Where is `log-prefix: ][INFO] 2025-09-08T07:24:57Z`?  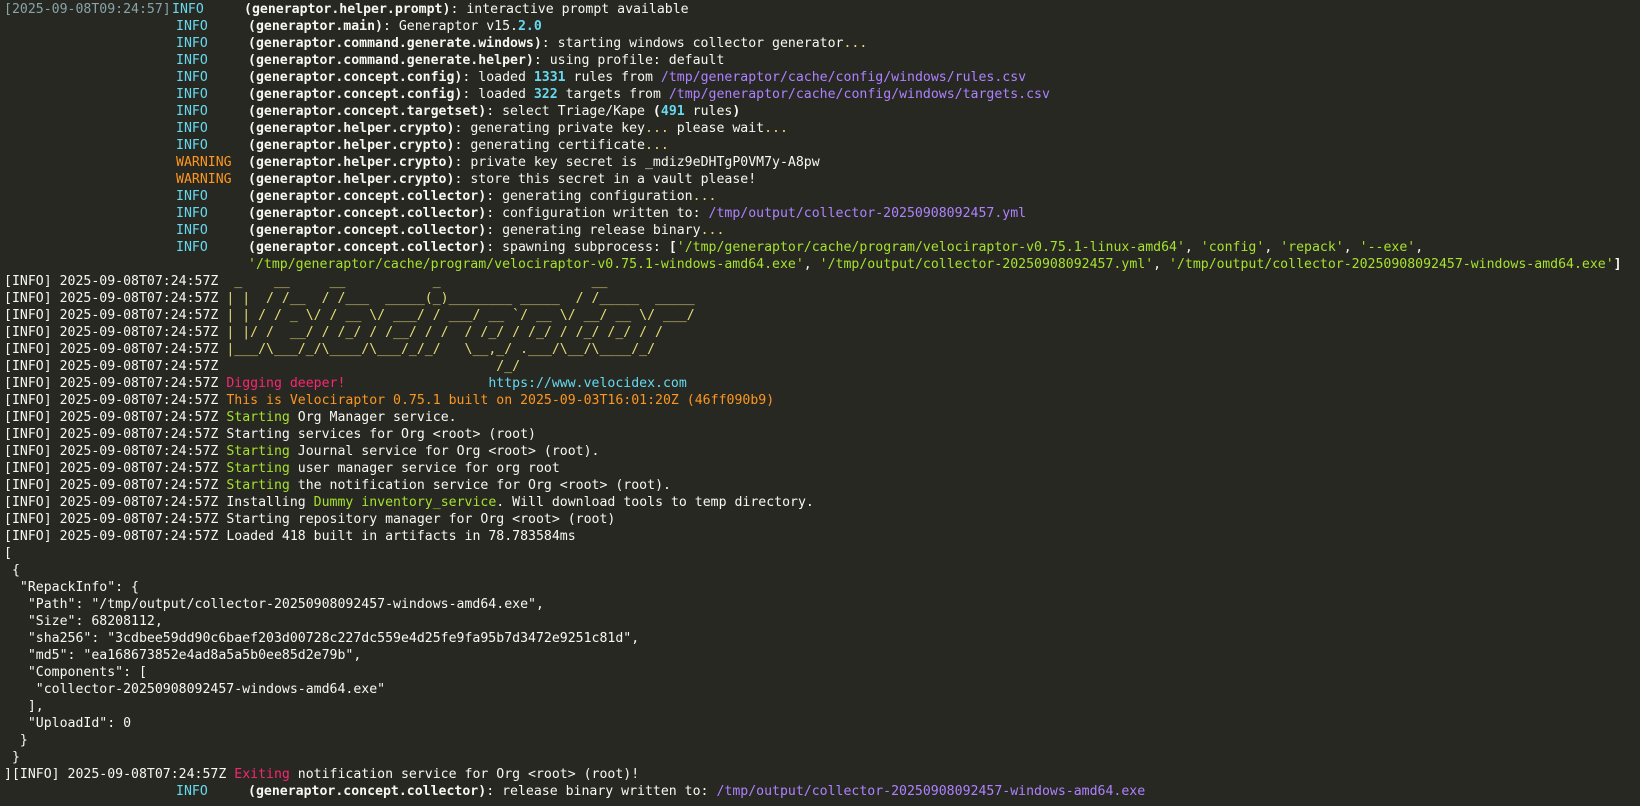
log-prefix: ][INFO] 2025-09-08T07:24:57Z is located at coordinates (119, 774).